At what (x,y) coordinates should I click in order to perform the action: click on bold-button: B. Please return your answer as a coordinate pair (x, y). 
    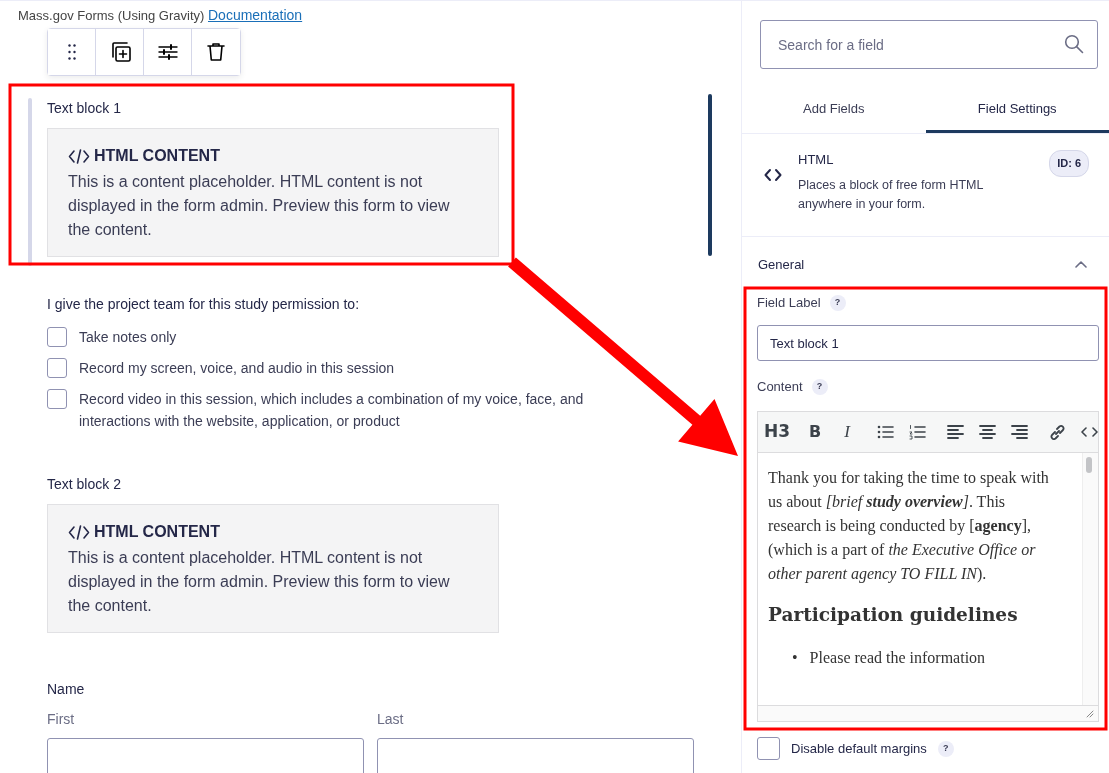
    Looking at the image, I should click on (815, 432).